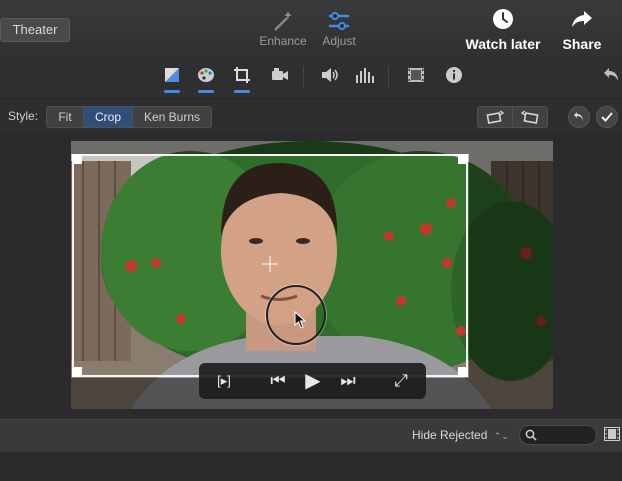  What do you see at coordinates (463, 159) in the screenshot?
I see `crop-handle-top-right` at bounding box center [463, 159].